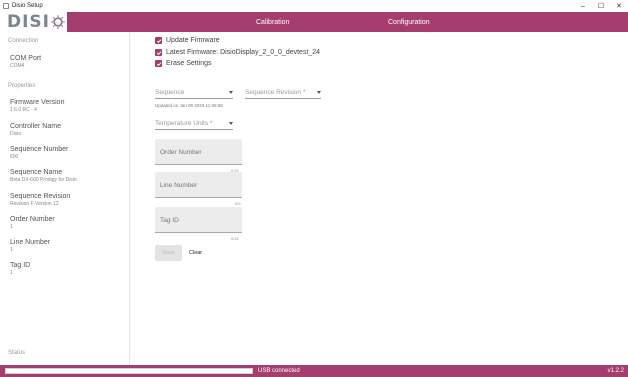  What do you see at coordinates (409, 22) in the screenshot?
I see `tab-configuration: Configuration` at bounding box center [409, 22].